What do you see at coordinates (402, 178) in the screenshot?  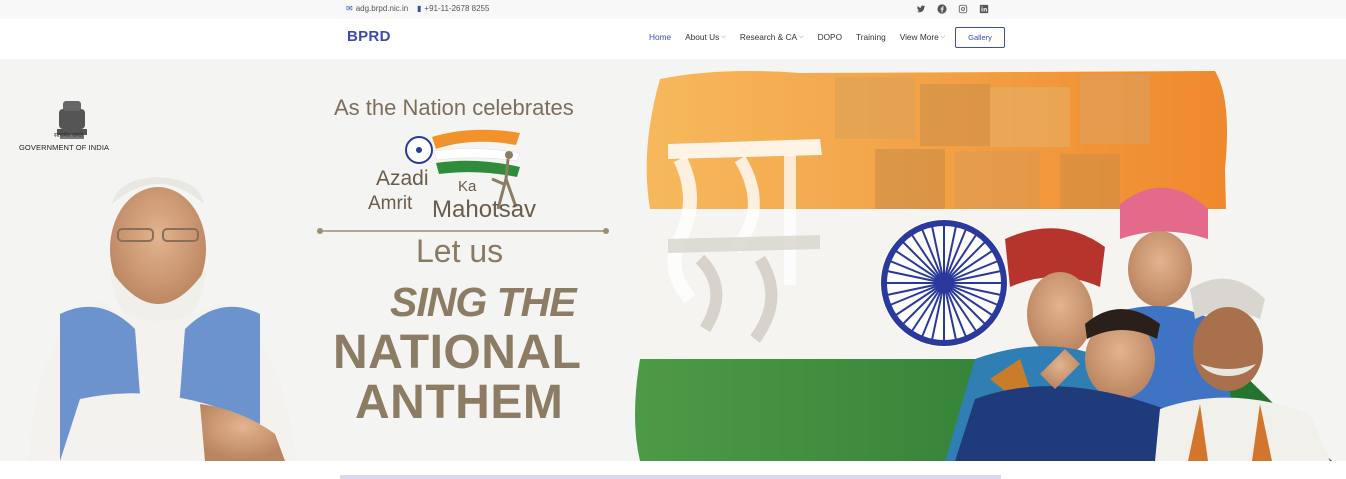 I see `logo-text-azadi: Azadi` at bounding box center [402, 178].